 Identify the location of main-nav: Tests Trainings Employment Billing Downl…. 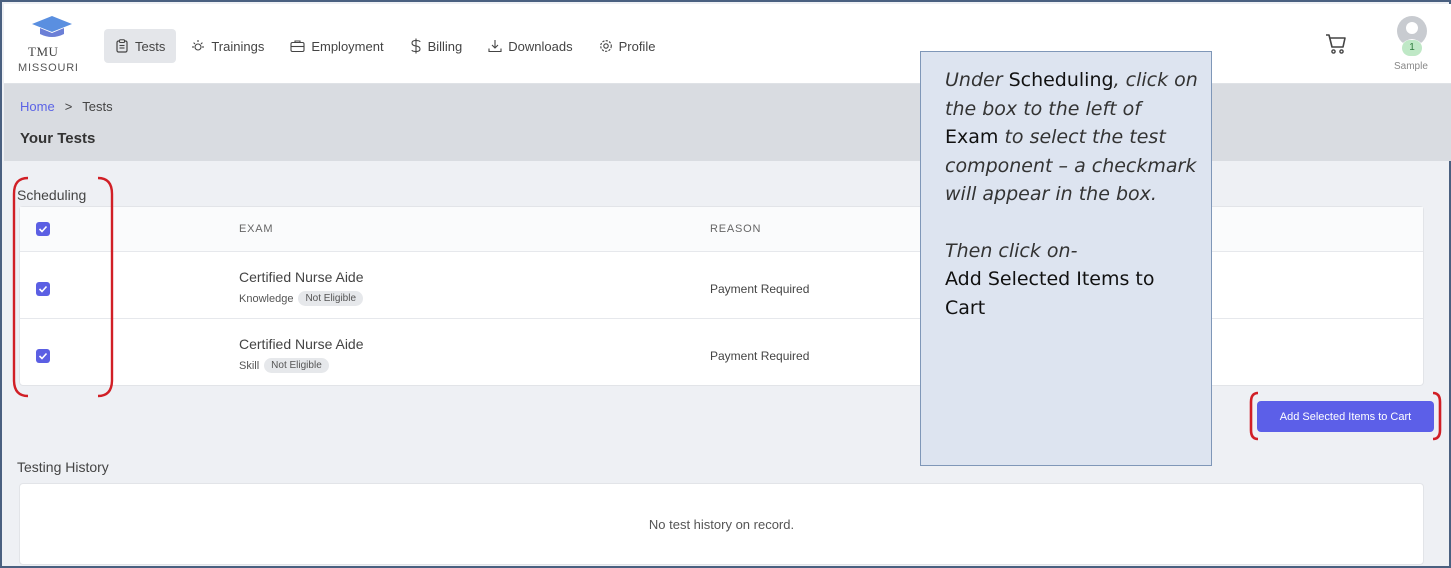
(387, 46).